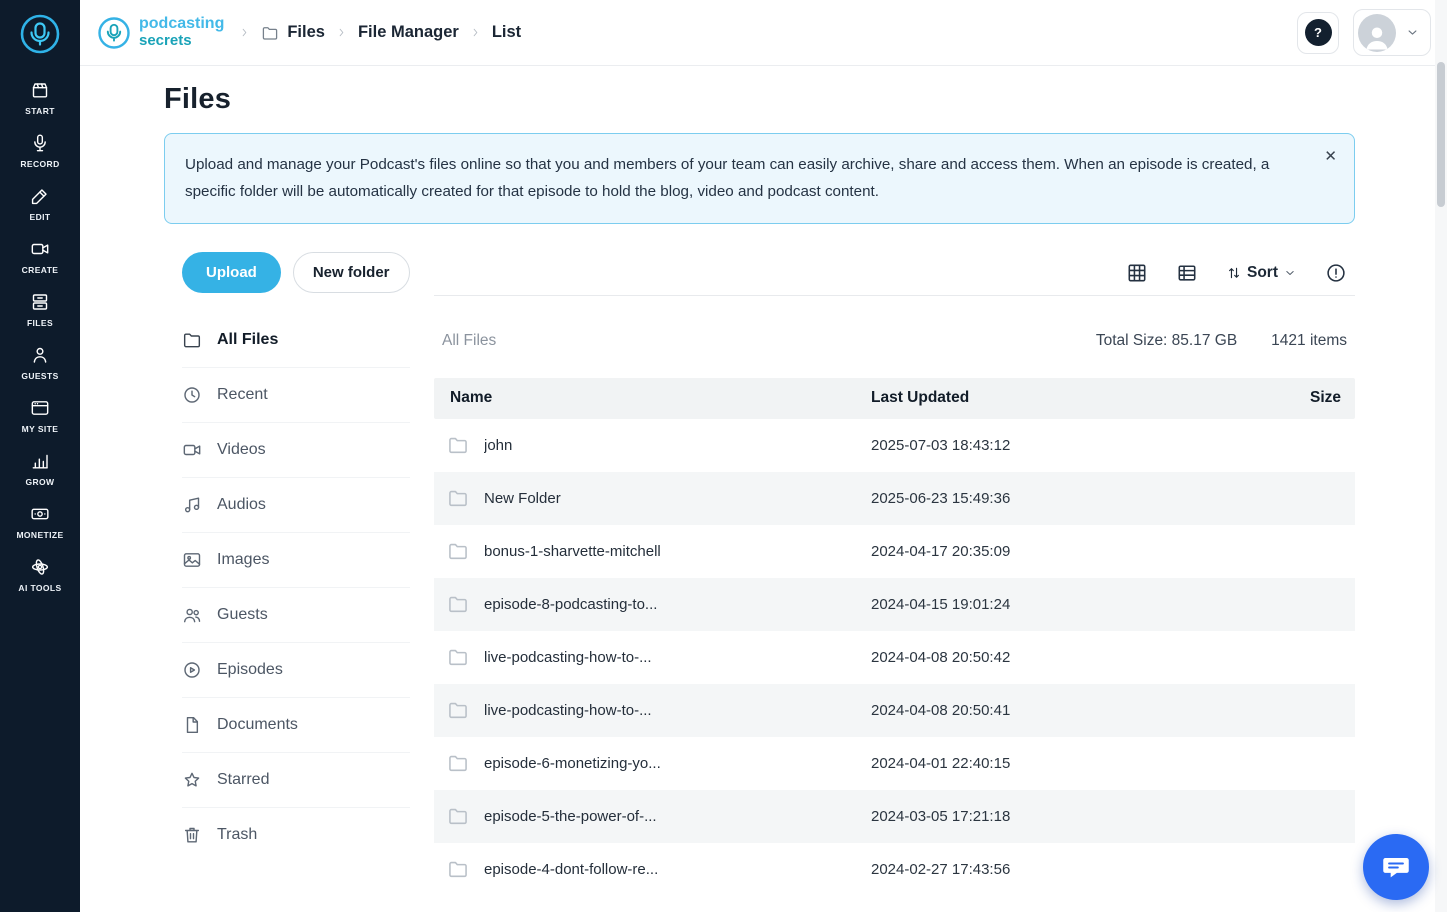 This screenshot has width=1447, height=912. I want to click on grid-view-icon, so click(1137, 273).